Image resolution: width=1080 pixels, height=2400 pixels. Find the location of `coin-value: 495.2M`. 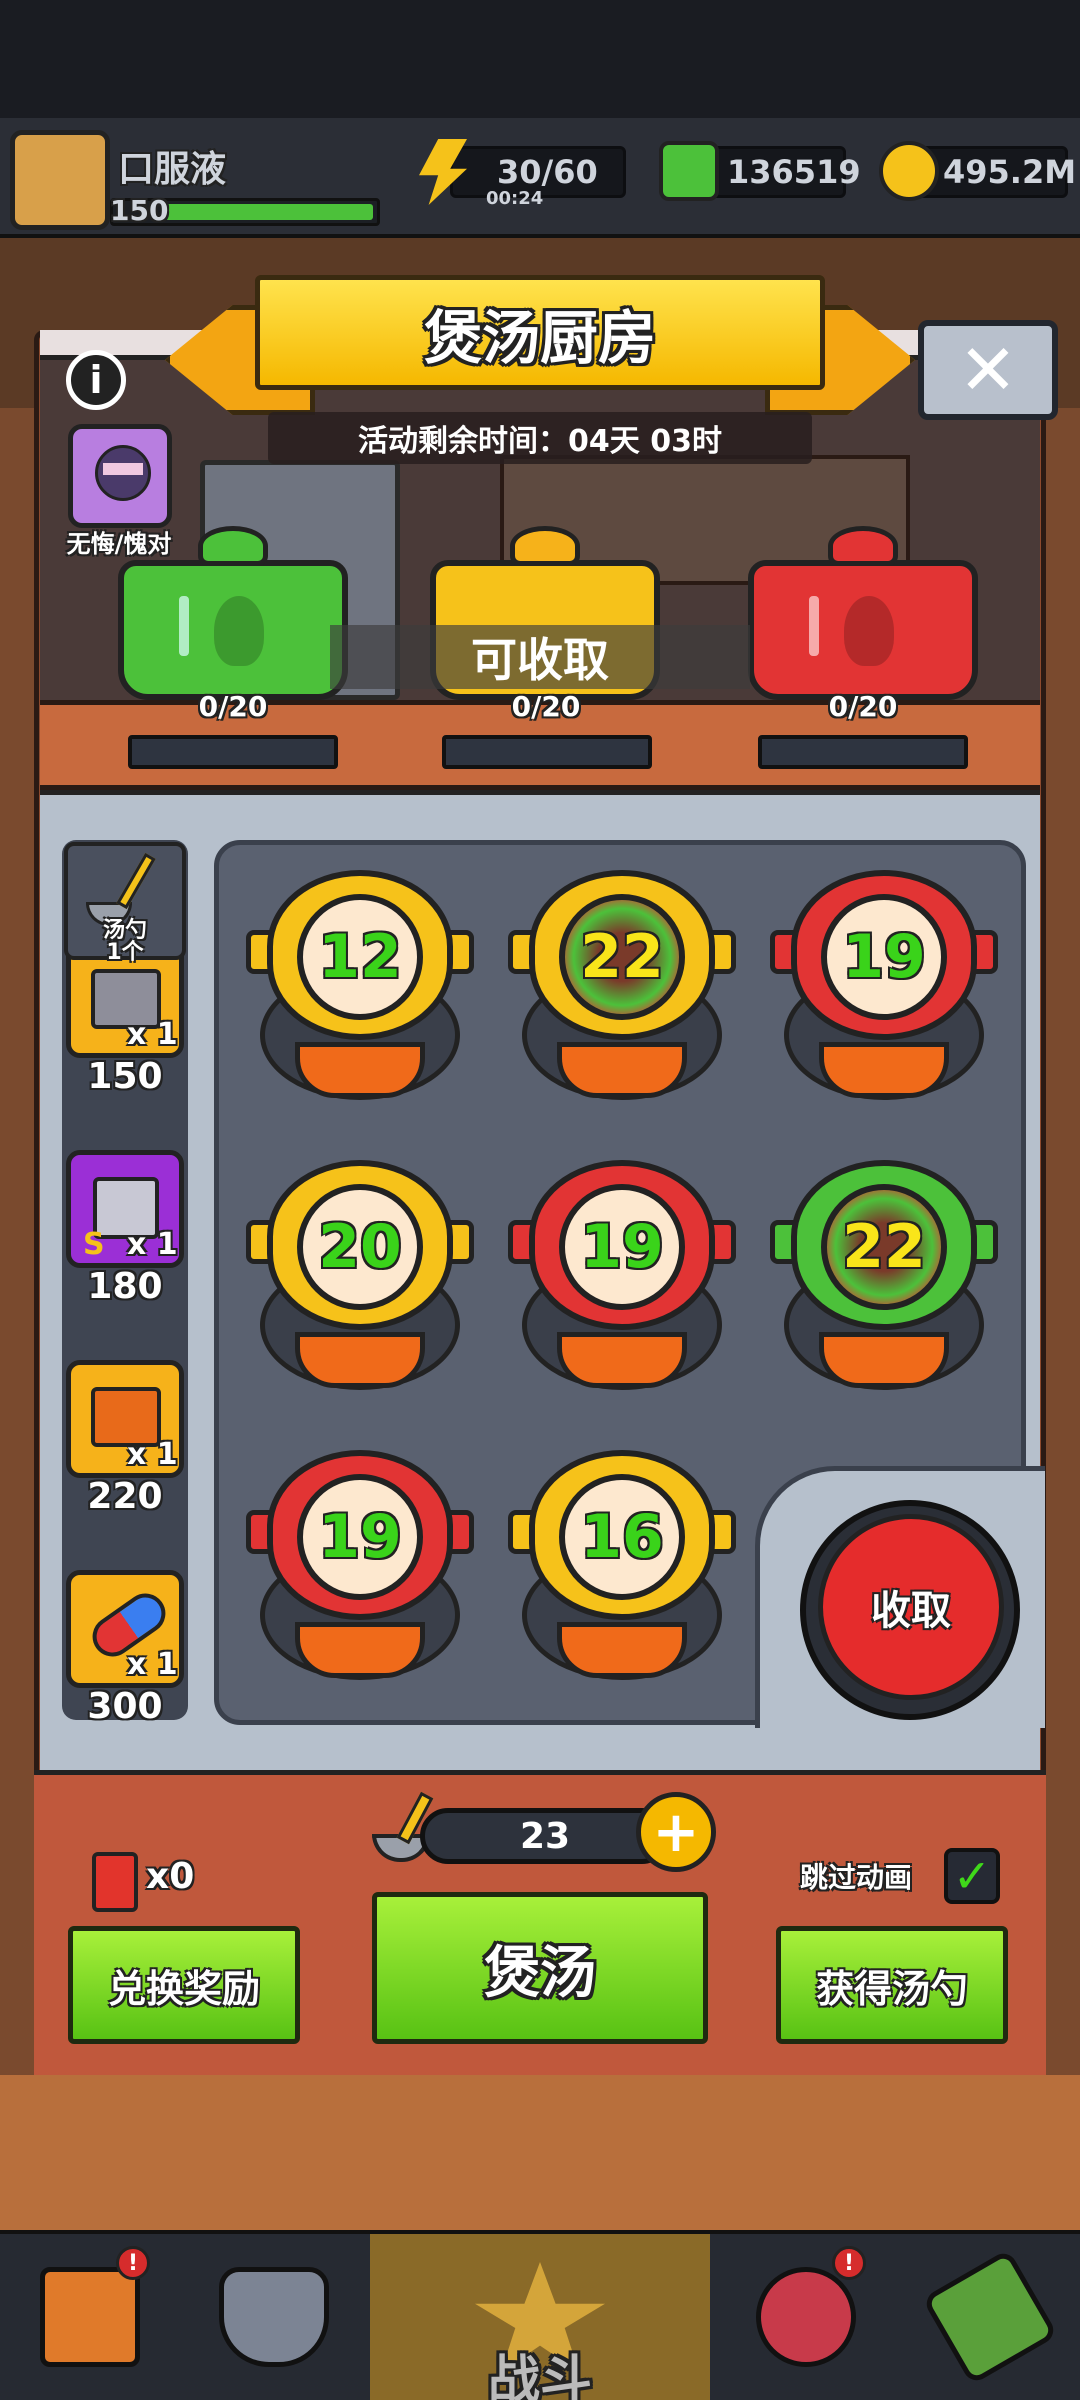

coin-value: 495.2M is located at coordinates (1010, 172).